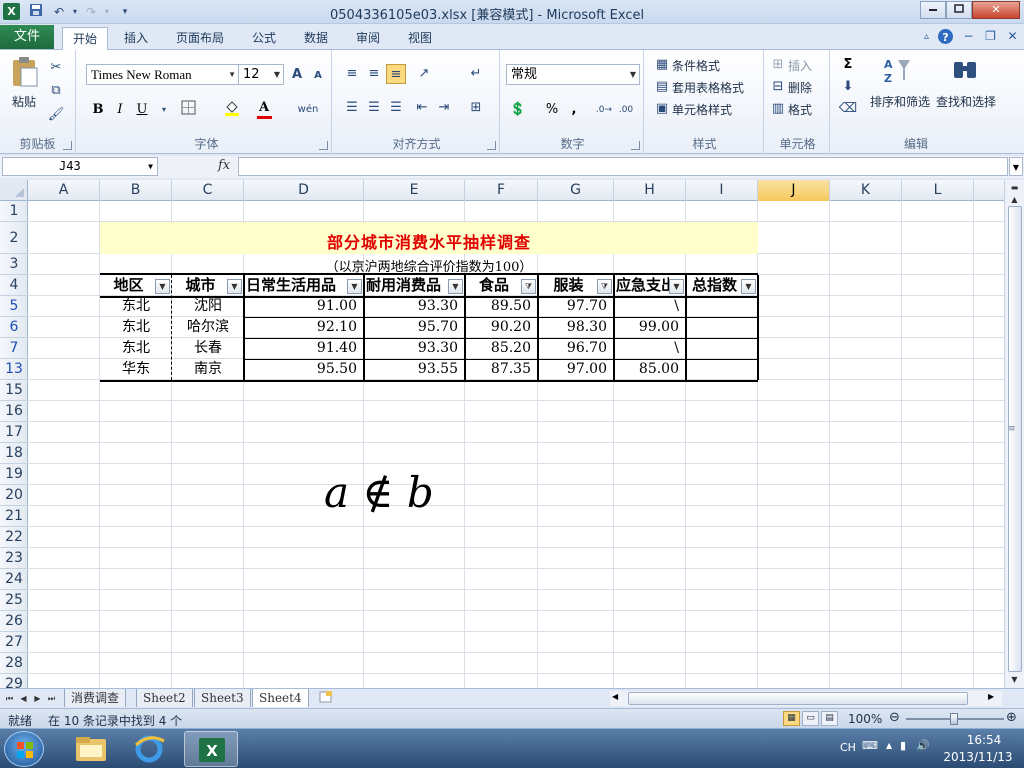 The height and width of the screenshot is (768, 1024). I want to click on clipboard-launcher-icon, so click(67, 145).